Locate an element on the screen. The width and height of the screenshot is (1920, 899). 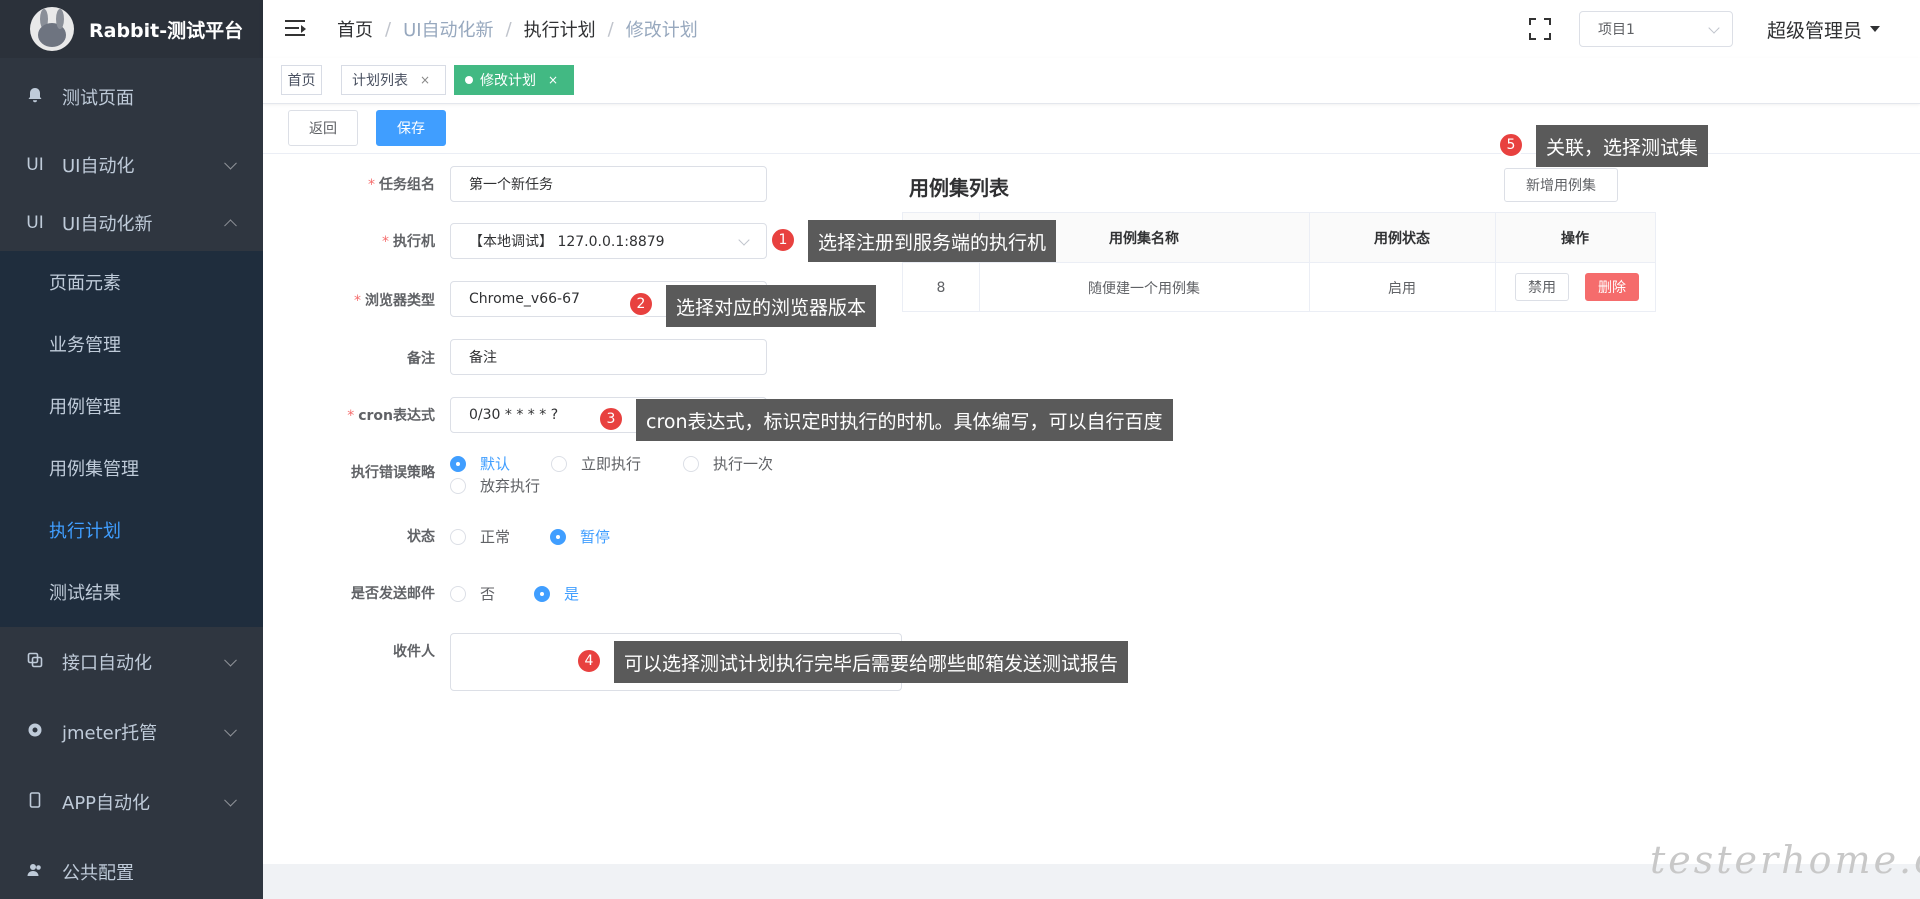
radio-abandon: 放弃执行 is located at coordinates (495, 485).